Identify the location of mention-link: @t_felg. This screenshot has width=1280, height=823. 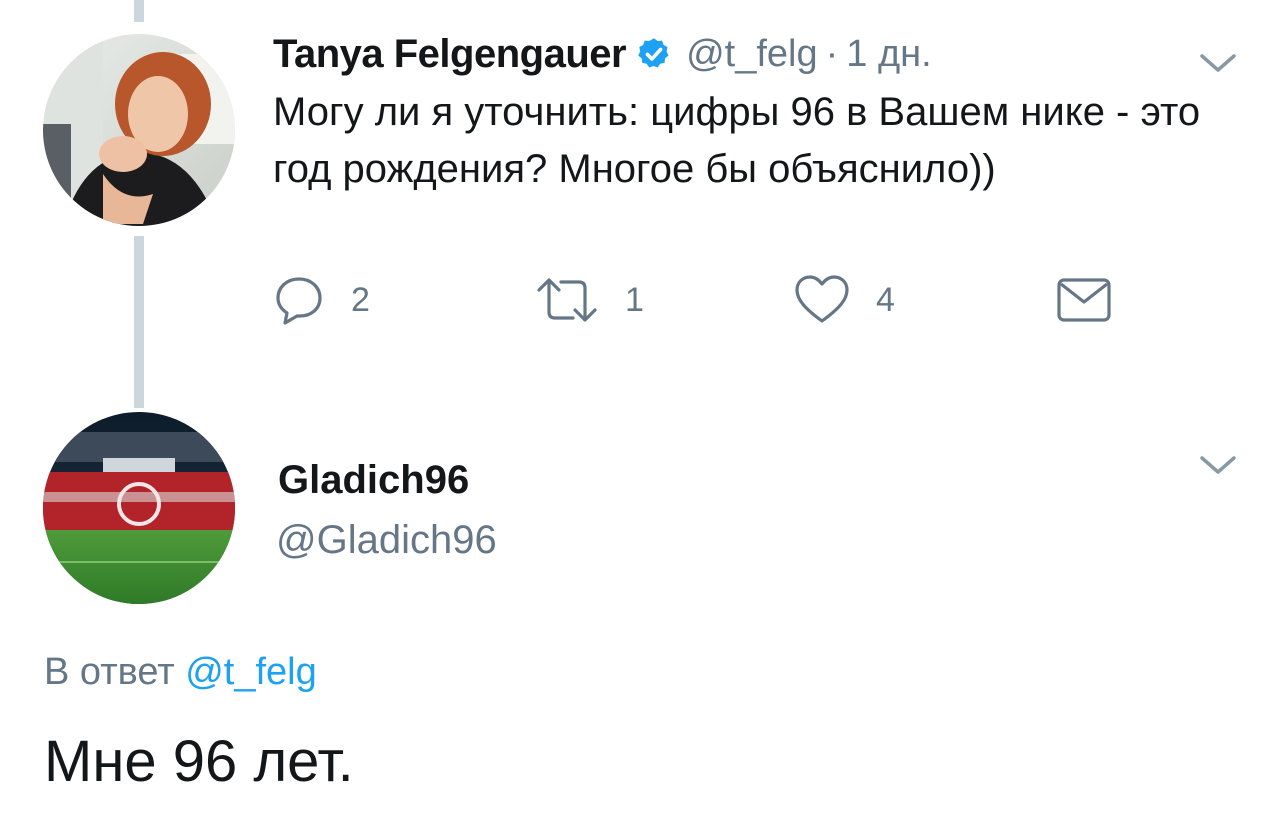
(251, 672).